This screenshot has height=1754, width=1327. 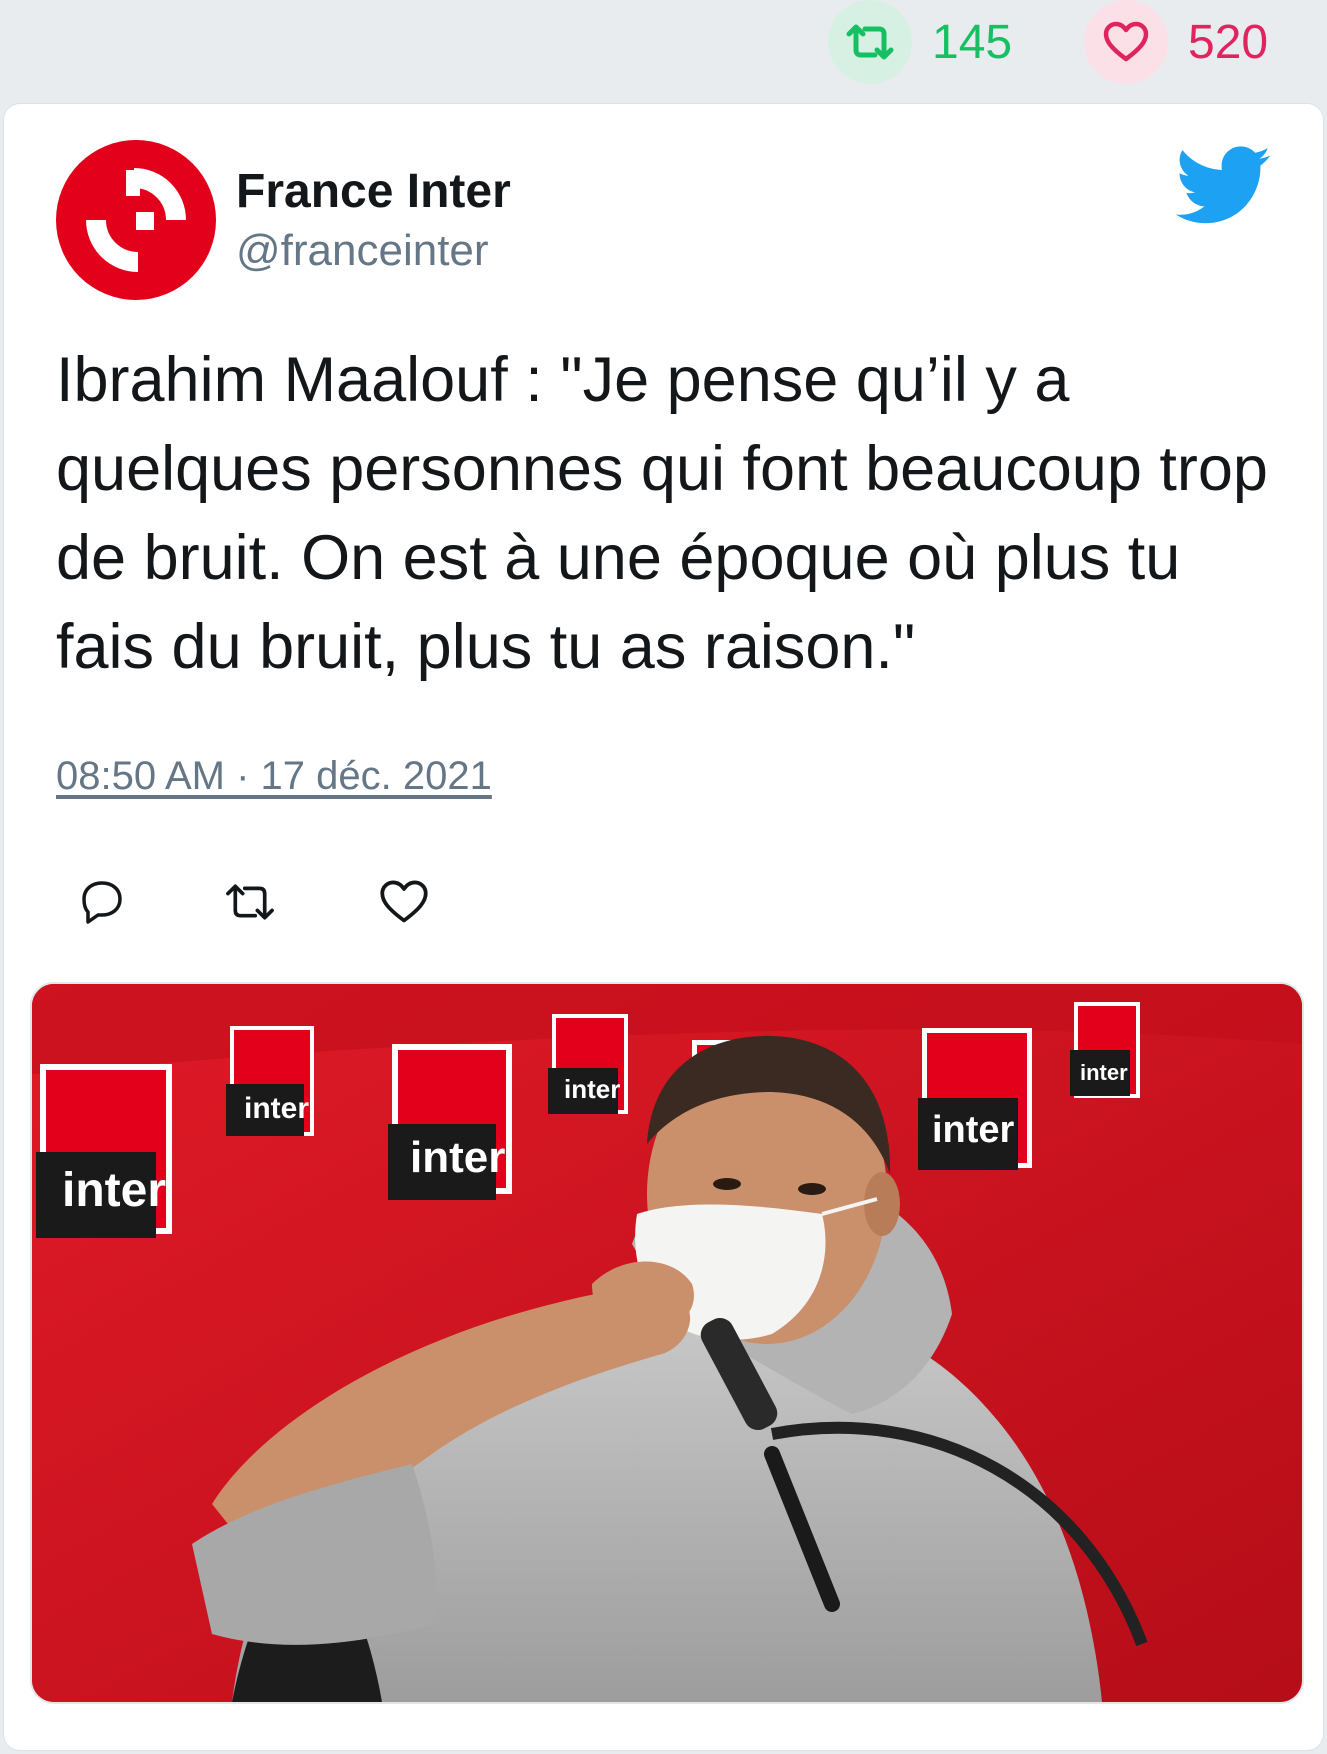 I want to click on reply-button, so click(x=102, y=902).